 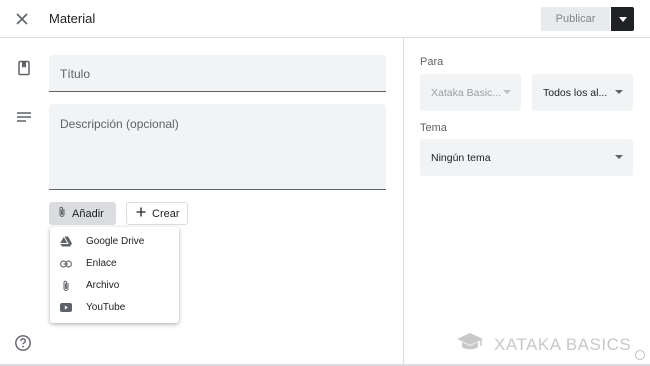 I want to click on create-button: Crear, so click(x=157, y=213).